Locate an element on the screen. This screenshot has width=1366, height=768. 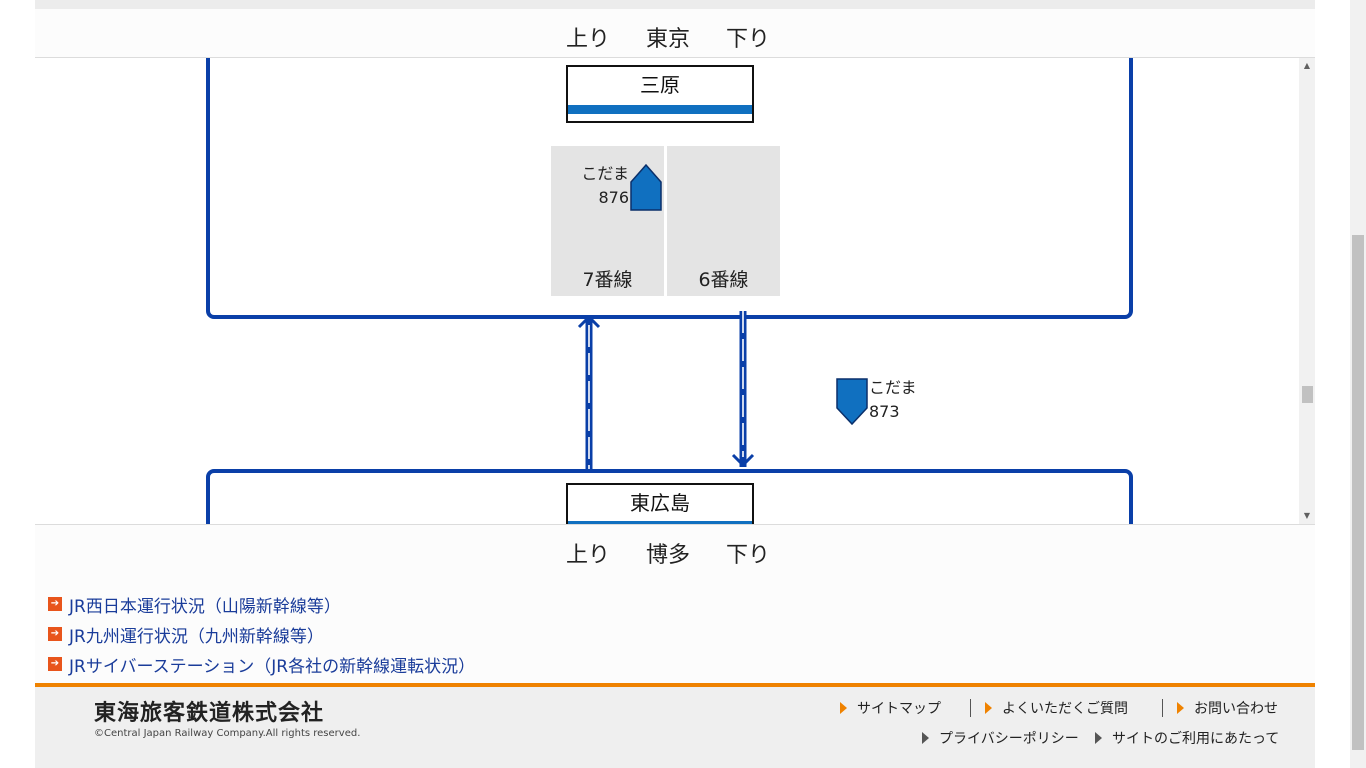
page-scrollbar is located at coordinates (1358, 384).